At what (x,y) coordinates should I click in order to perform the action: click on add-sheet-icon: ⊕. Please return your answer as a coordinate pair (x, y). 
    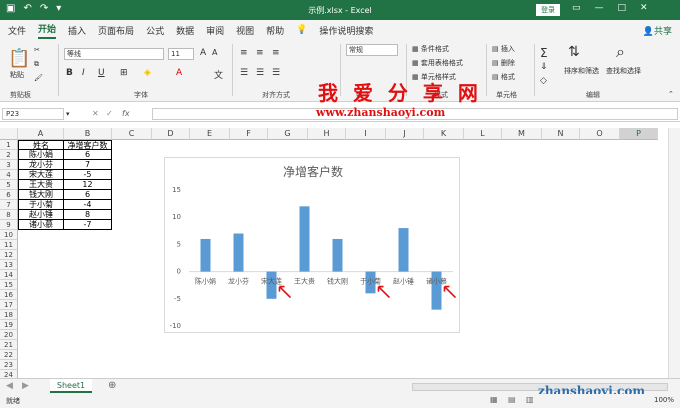
    Looking at the image, I should click on (112, 385).